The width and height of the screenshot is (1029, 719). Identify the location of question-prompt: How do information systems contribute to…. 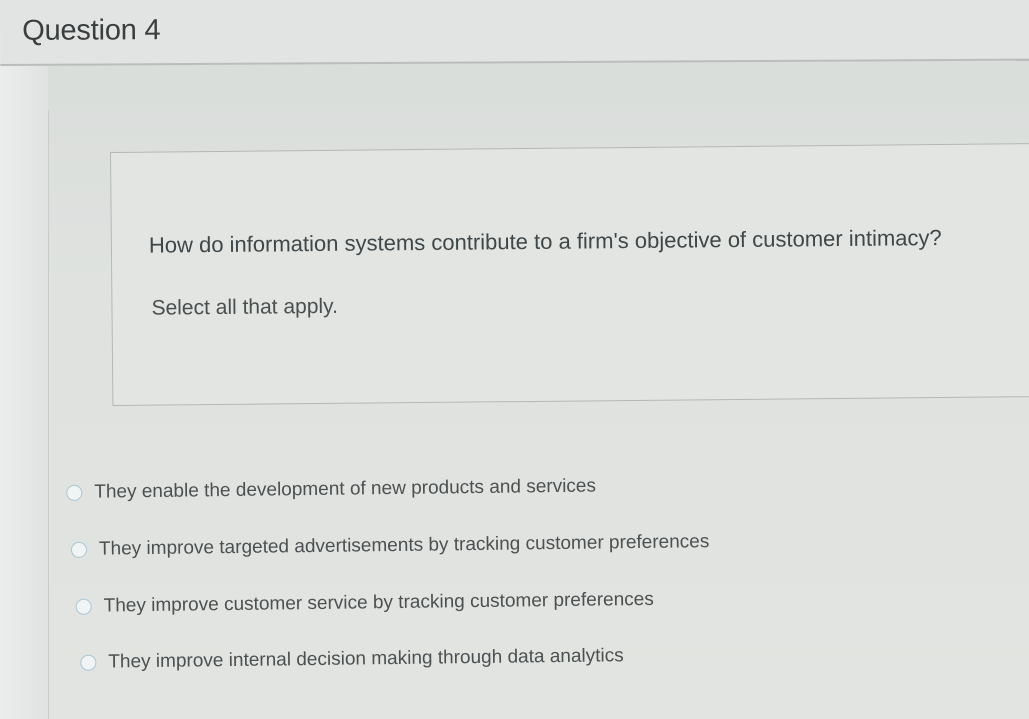
(545, 241).